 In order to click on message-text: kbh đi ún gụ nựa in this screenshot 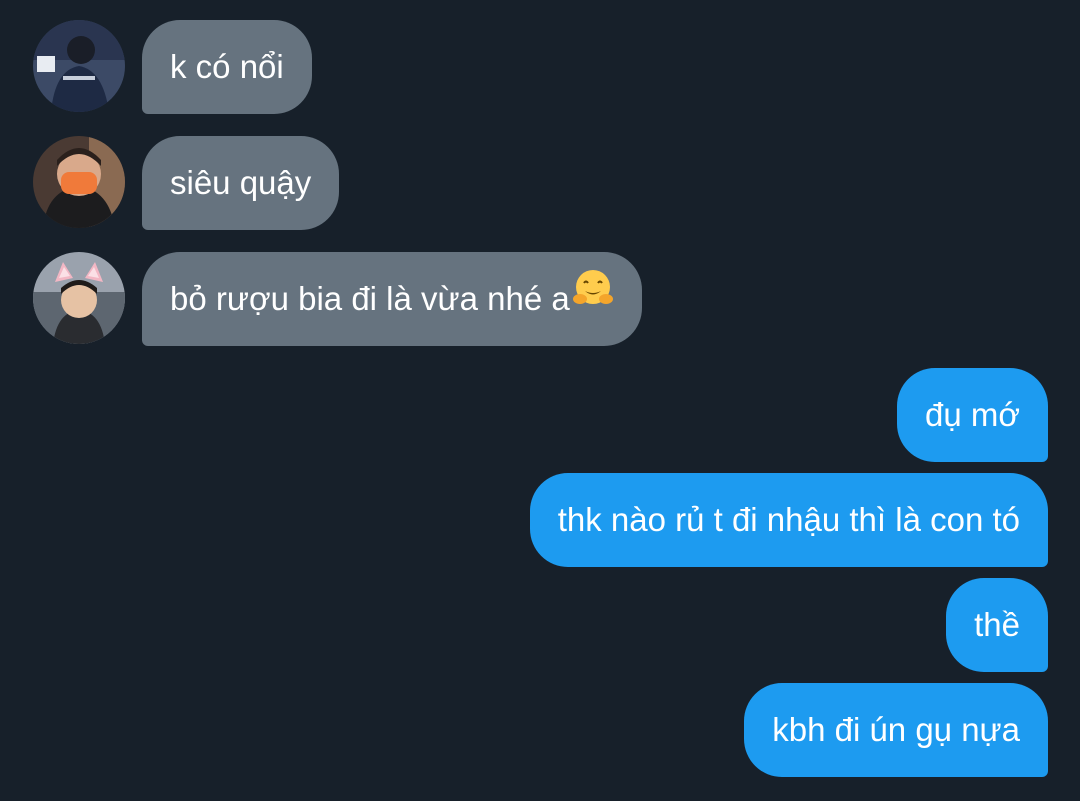, I will do `click(896, 729)`.